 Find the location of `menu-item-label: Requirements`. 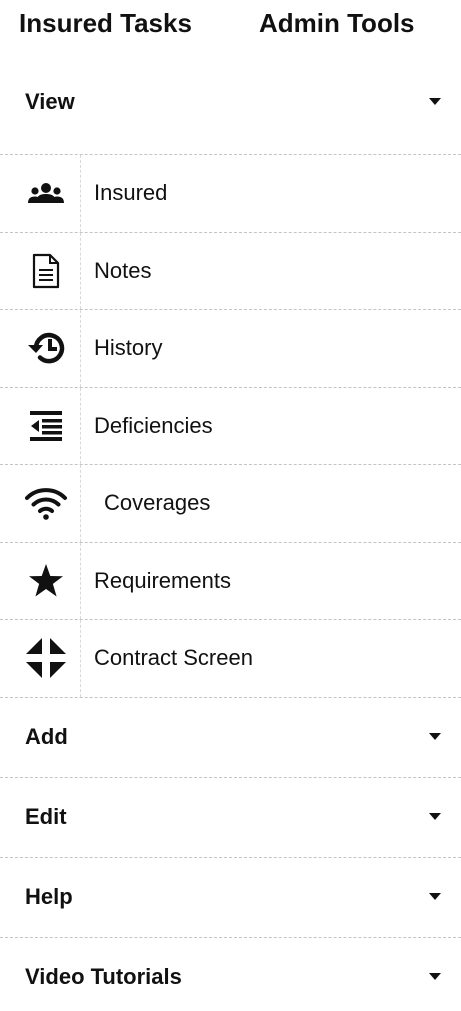

menu-item-label: Requirements is located at coordinates (162, 580).